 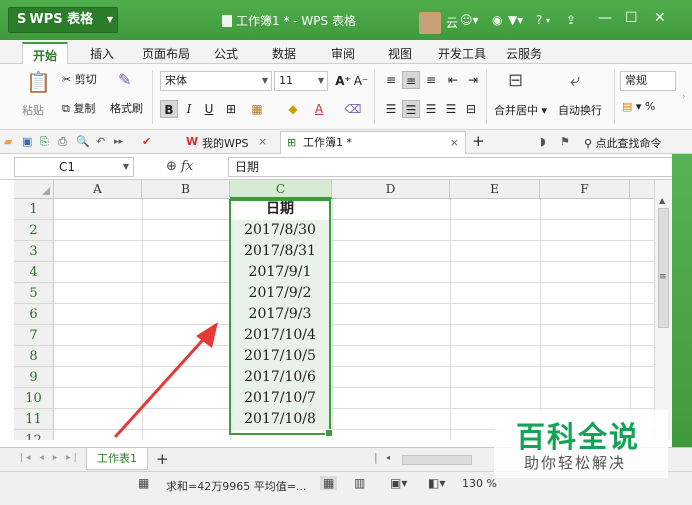 What do you see at coordinates (565, 141) in the screenshot?
I see `flag-icon: ⚑` at bounding box center [565, 141].